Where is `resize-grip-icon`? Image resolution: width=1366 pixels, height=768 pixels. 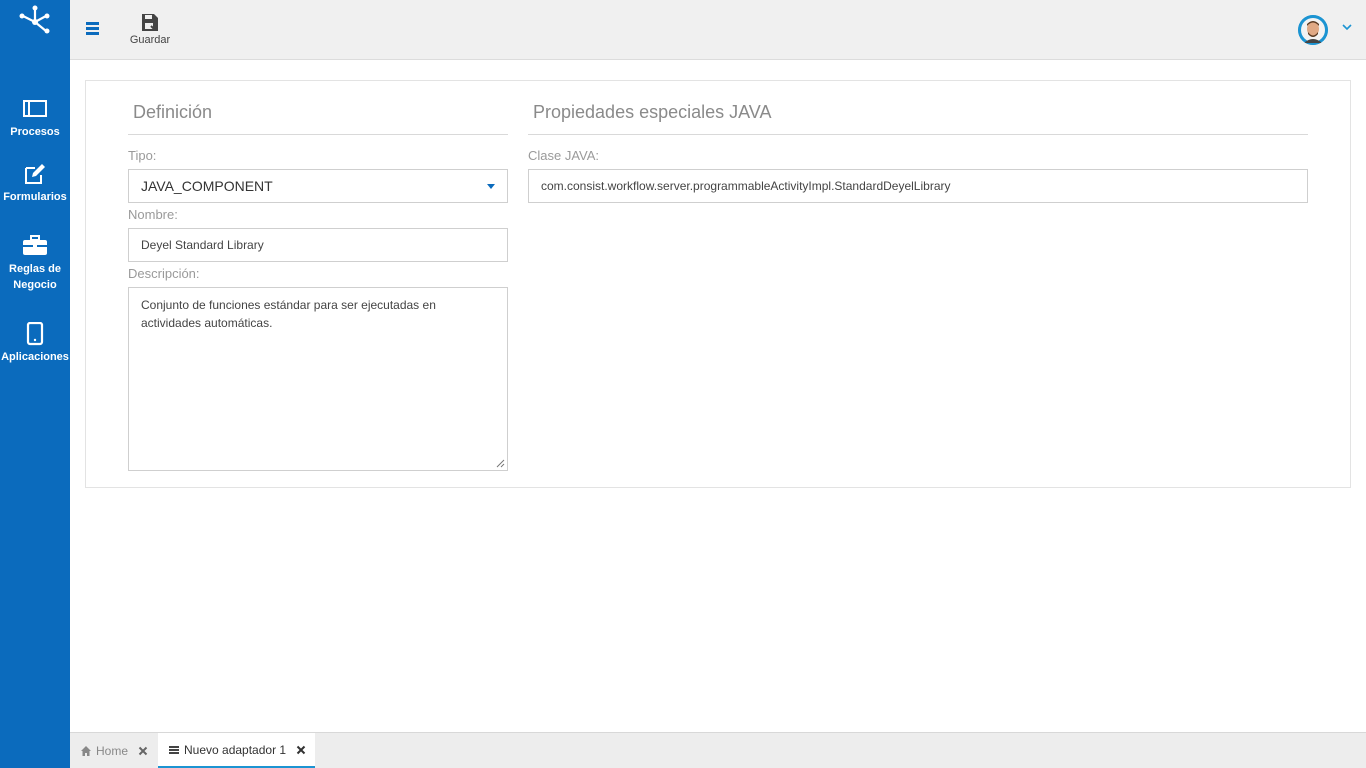
resize-grip-icon is located at coordinates (500, 463).